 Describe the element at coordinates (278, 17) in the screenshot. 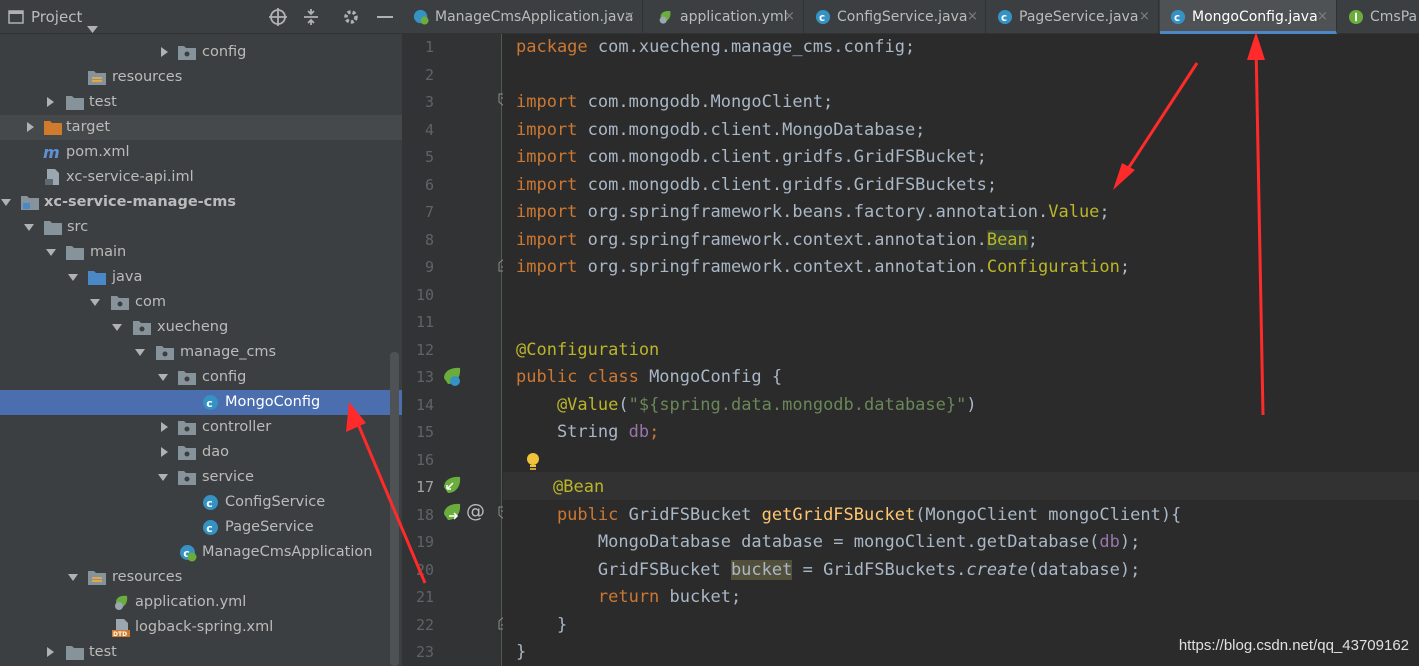

I see `locate-icon` at that location.